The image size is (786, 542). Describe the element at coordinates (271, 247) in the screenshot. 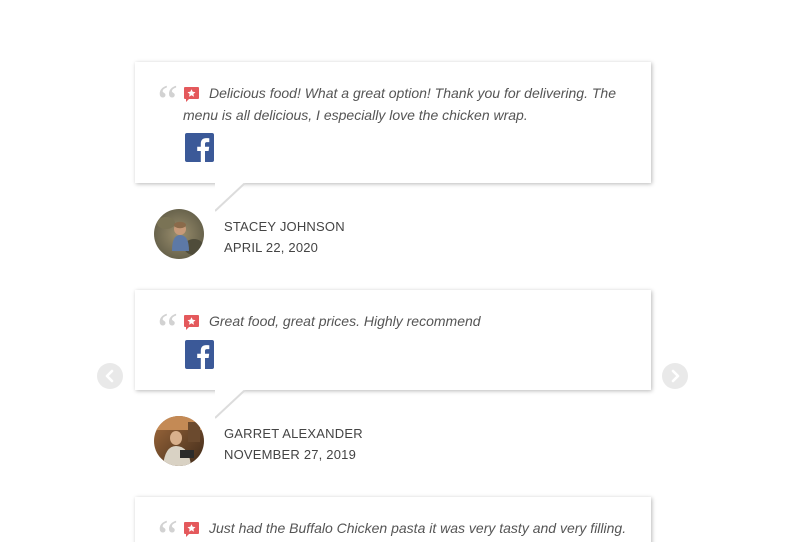

I see `review-date: APRIL 22, 2020` at that location.